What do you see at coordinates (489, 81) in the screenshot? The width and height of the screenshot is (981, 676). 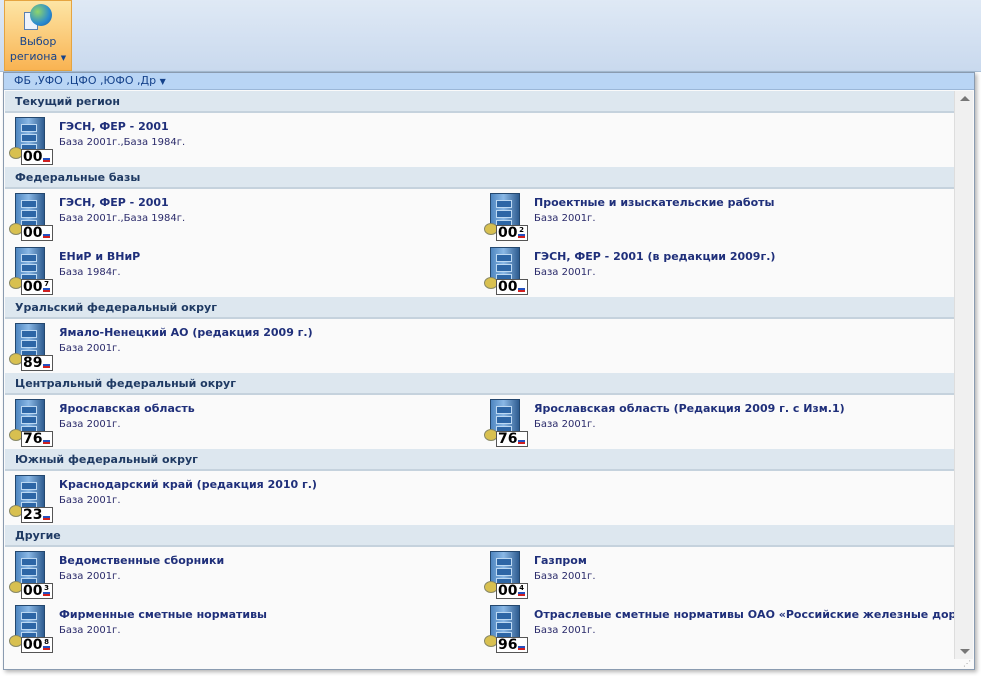 I see `filter-dropdown: ФБ ,УФО ,ЦФО ,ЮФО ,Др ▼` at bounding box center [489, 81].